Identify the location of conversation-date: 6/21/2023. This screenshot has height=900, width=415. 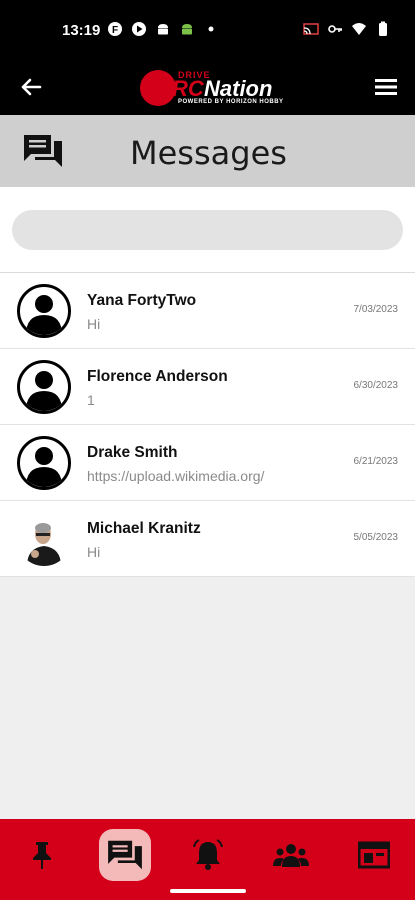
(376, 461).